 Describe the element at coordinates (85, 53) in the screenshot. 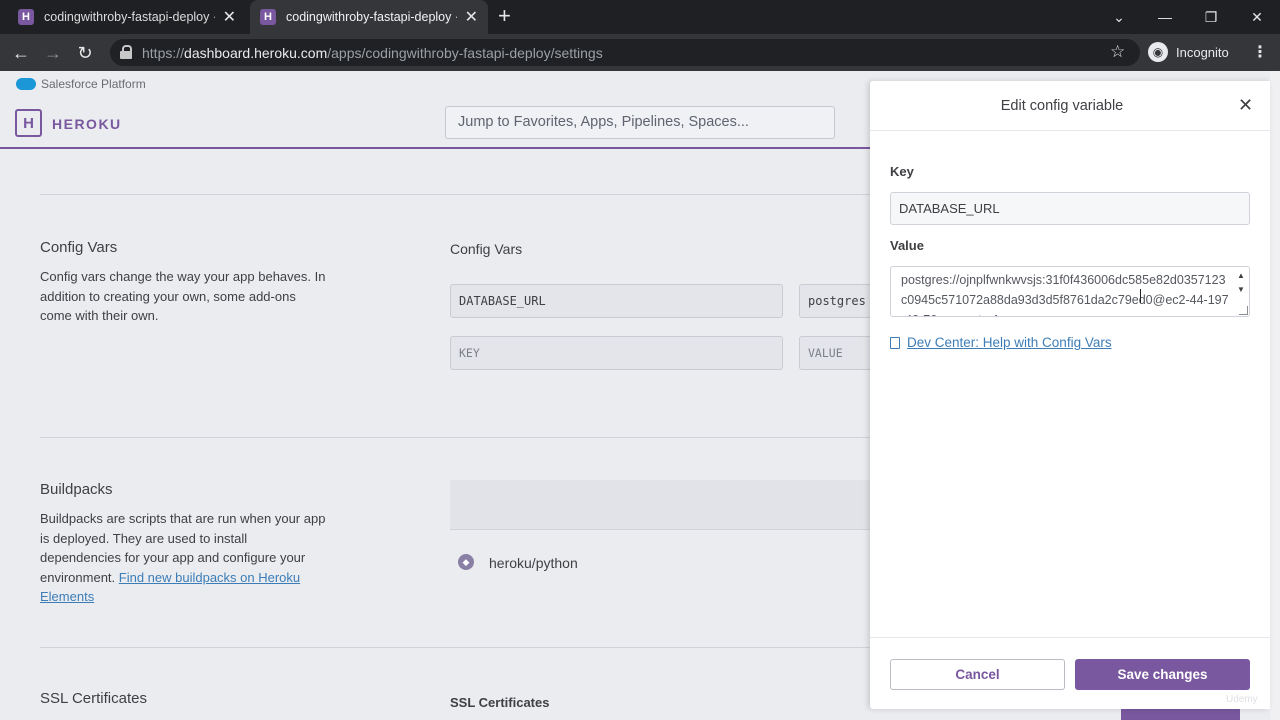

I see `reload-icon: ↻` at that location.